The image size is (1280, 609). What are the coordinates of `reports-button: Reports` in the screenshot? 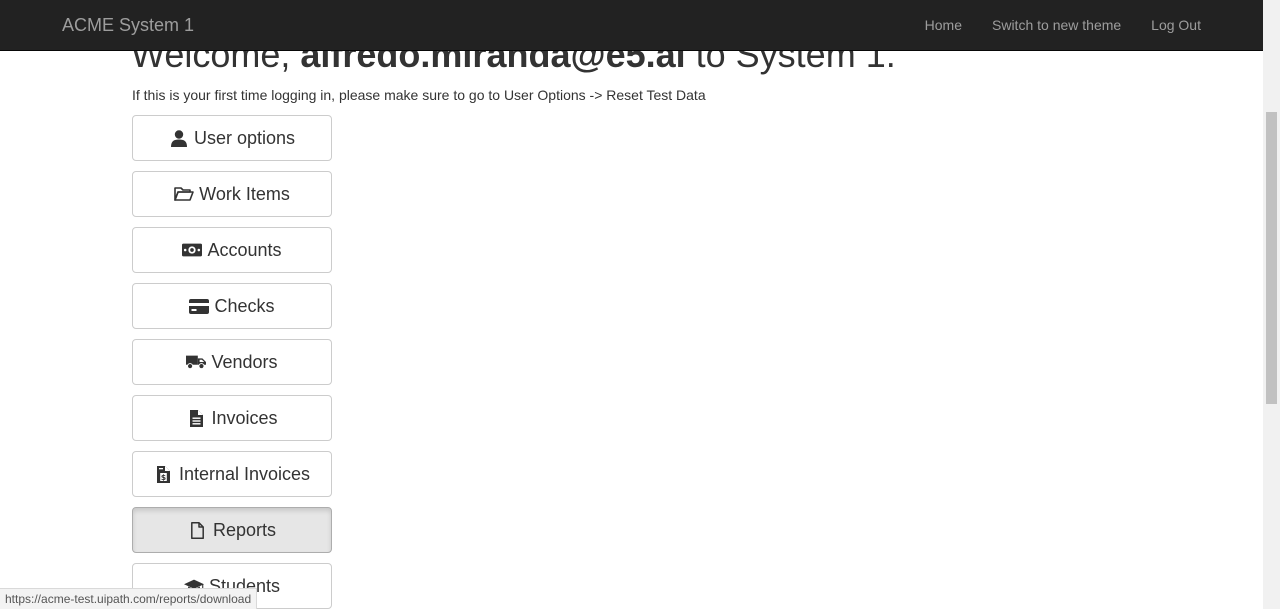 It's located at (232, 530).